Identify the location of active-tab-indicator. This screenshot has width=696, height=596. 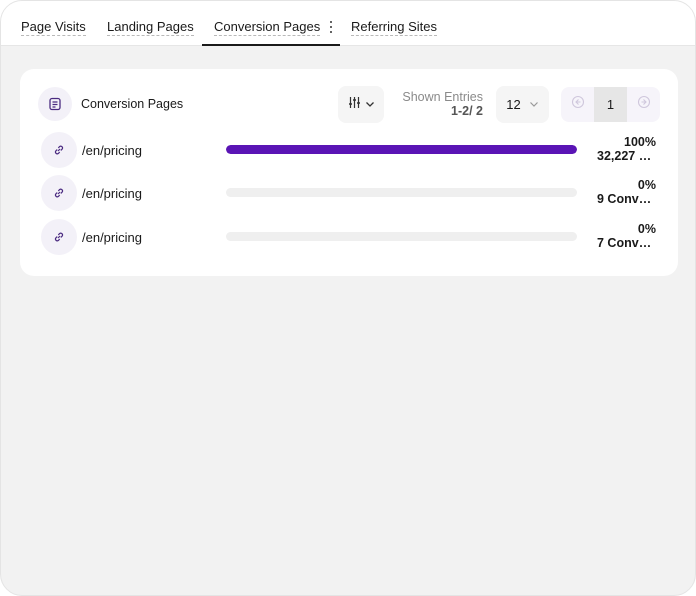
(271, 45).